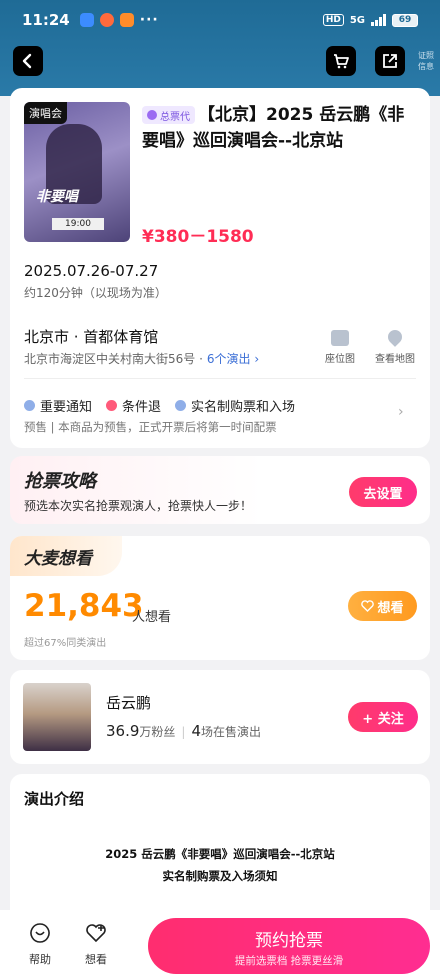 This screenshot has width=440, height=978. I want to click on want-percent-note: 超过67%同类演出, so click(65, 643).